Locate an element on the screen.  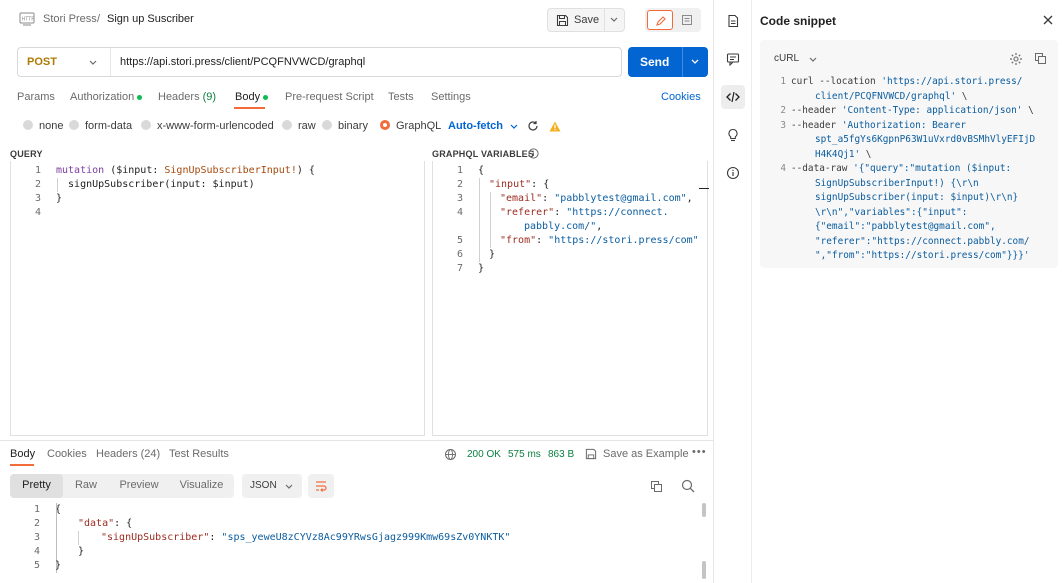
code-token: --data-raw is located at coordinates (822, 168).